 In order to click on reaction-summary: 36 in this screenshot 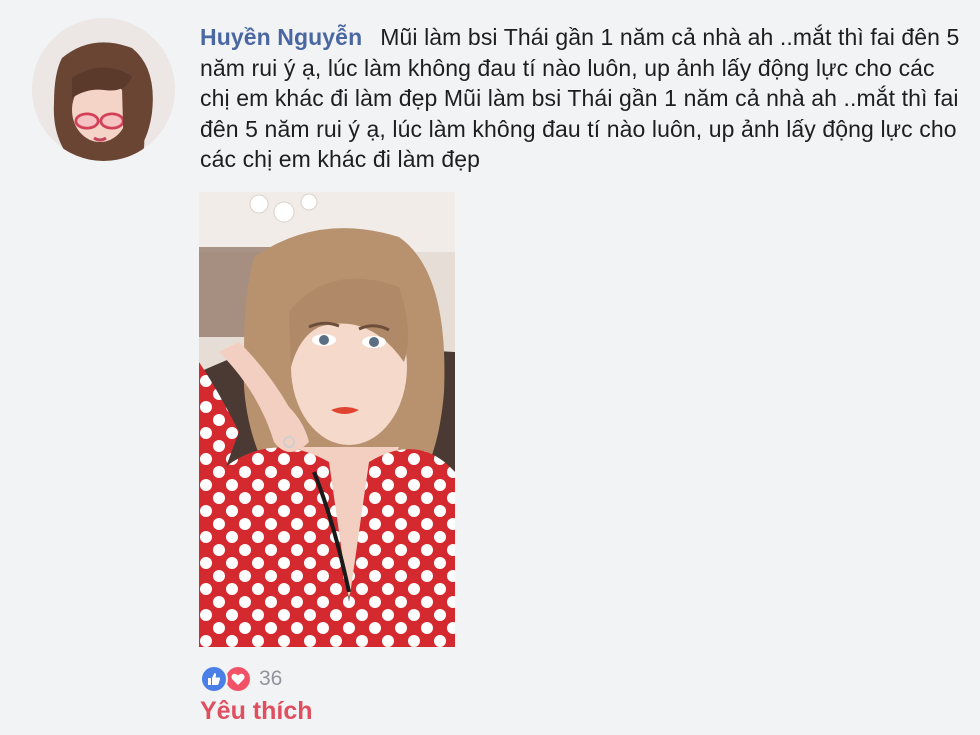, I will do `click(241, 679)`.